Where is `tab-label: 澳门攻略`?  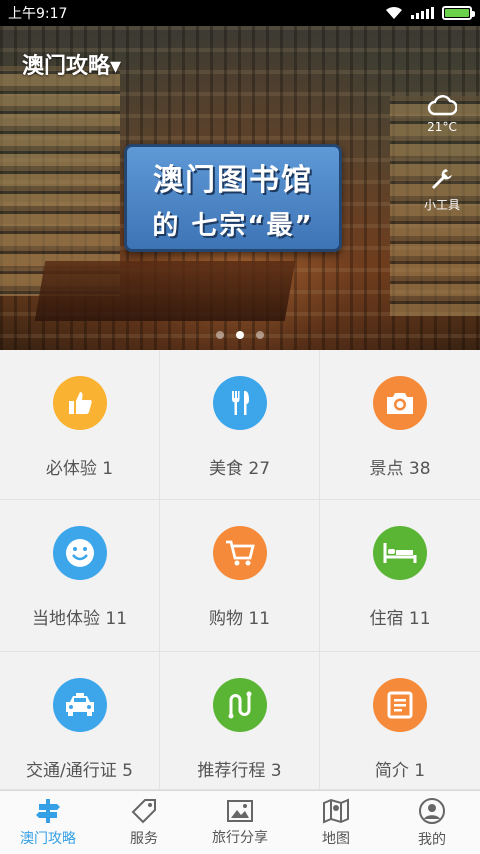 tab-label: 澳门攻略 is located at coordinates (48, 838).